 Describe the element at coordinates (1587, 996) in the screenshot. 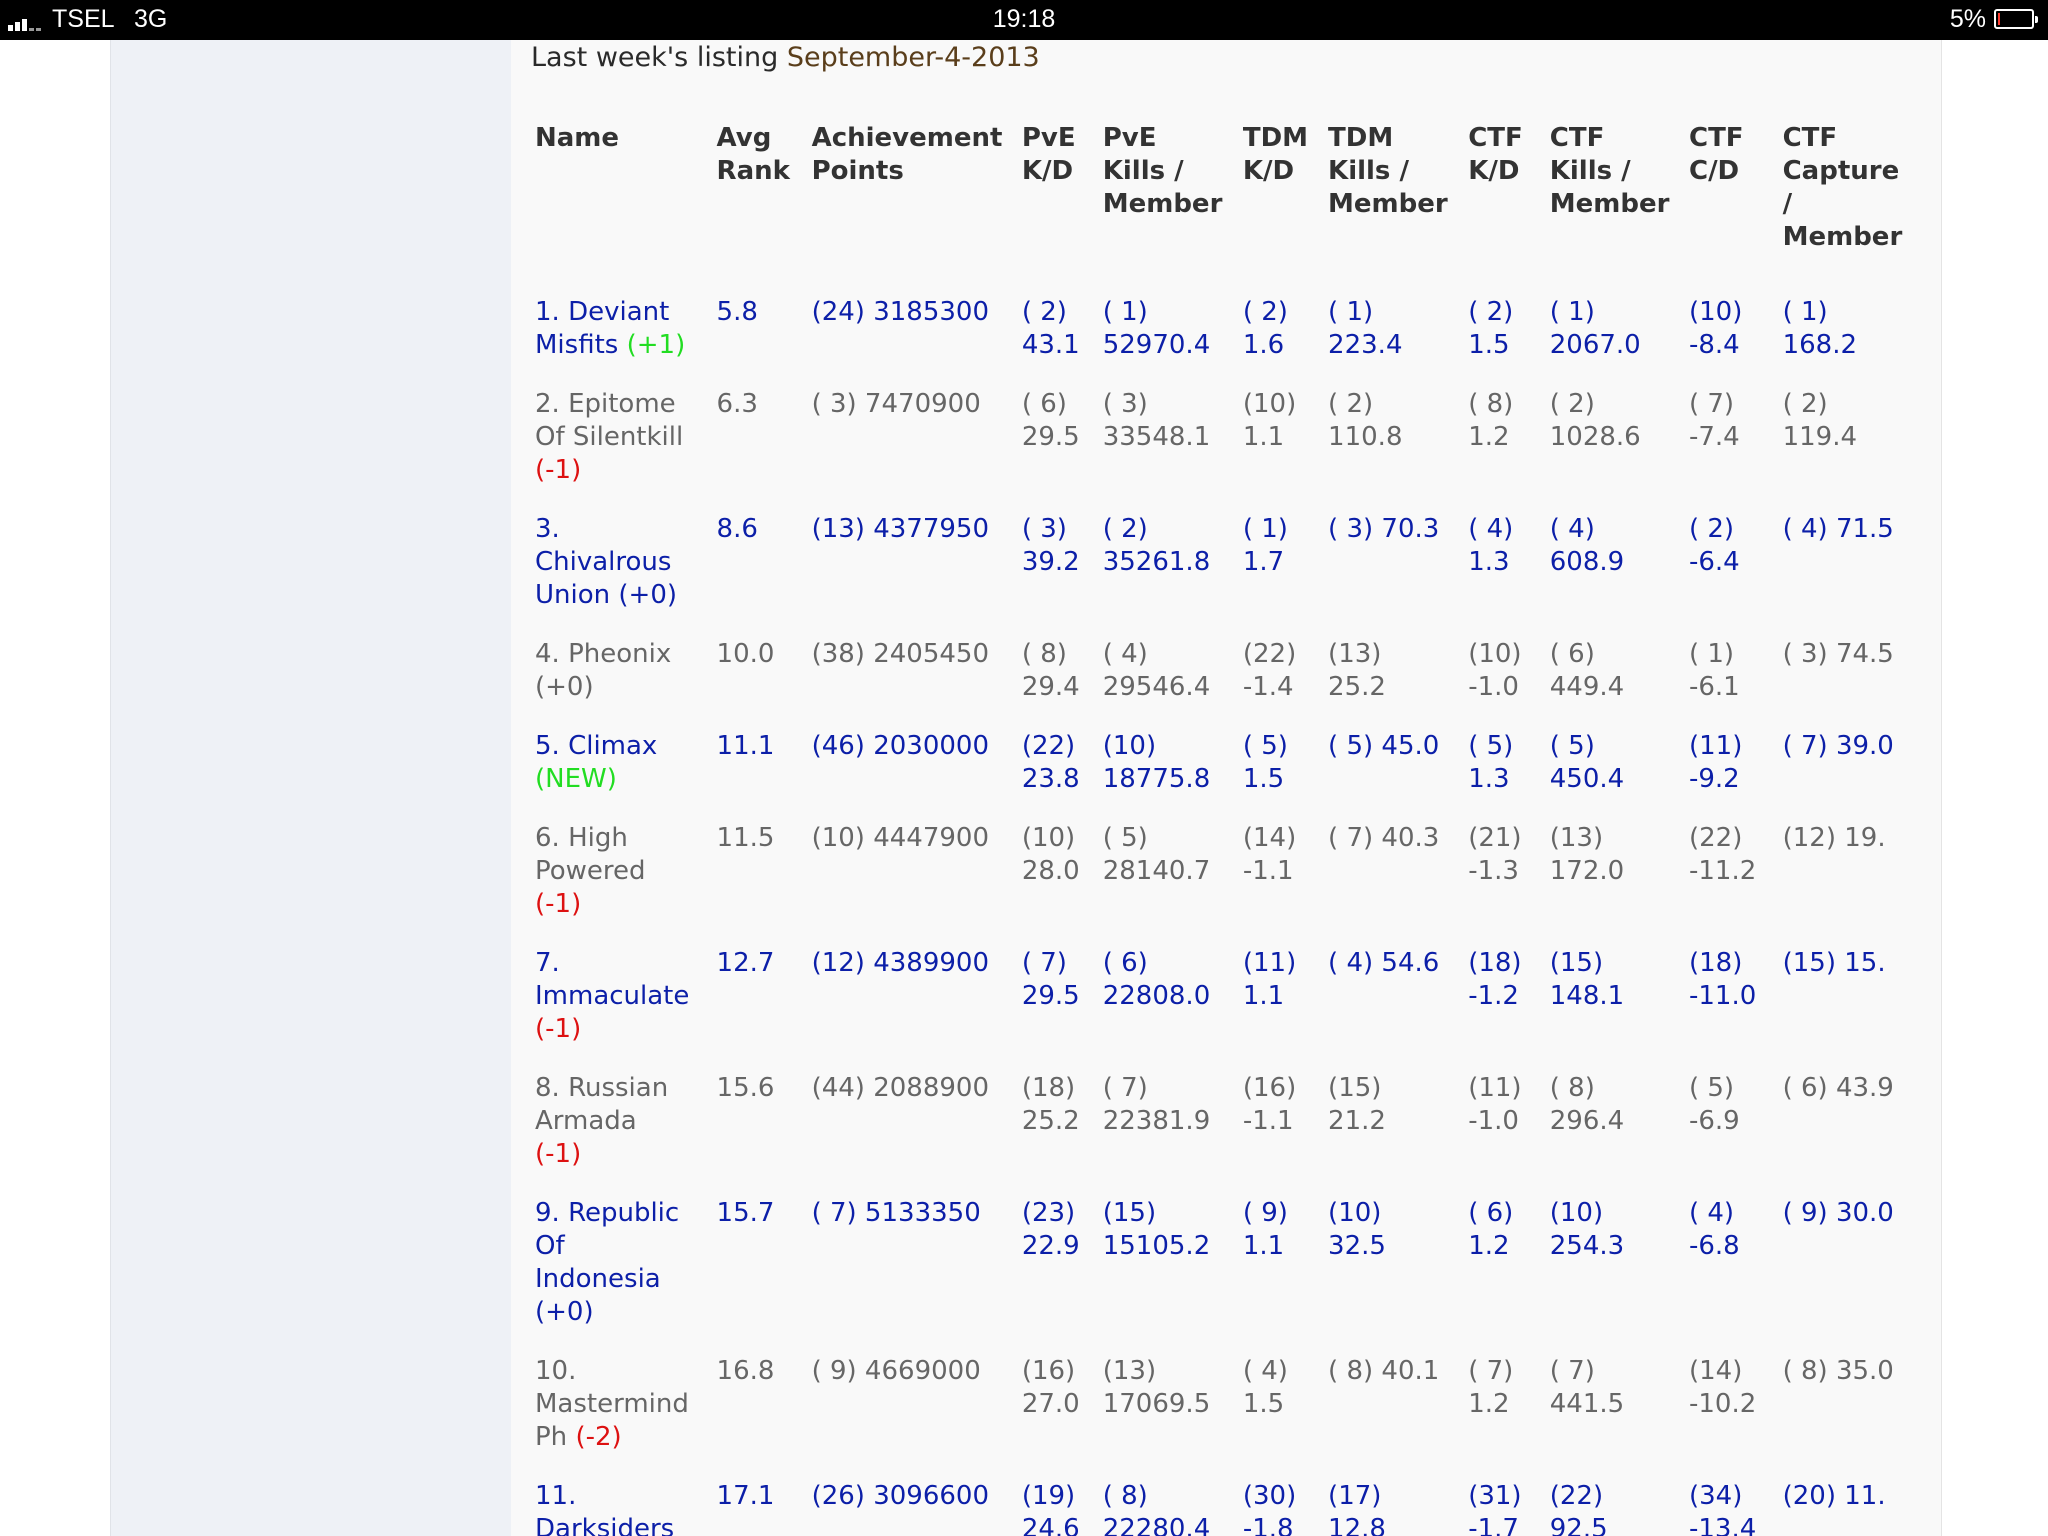

I see `stat-value: 148.1` at that location.